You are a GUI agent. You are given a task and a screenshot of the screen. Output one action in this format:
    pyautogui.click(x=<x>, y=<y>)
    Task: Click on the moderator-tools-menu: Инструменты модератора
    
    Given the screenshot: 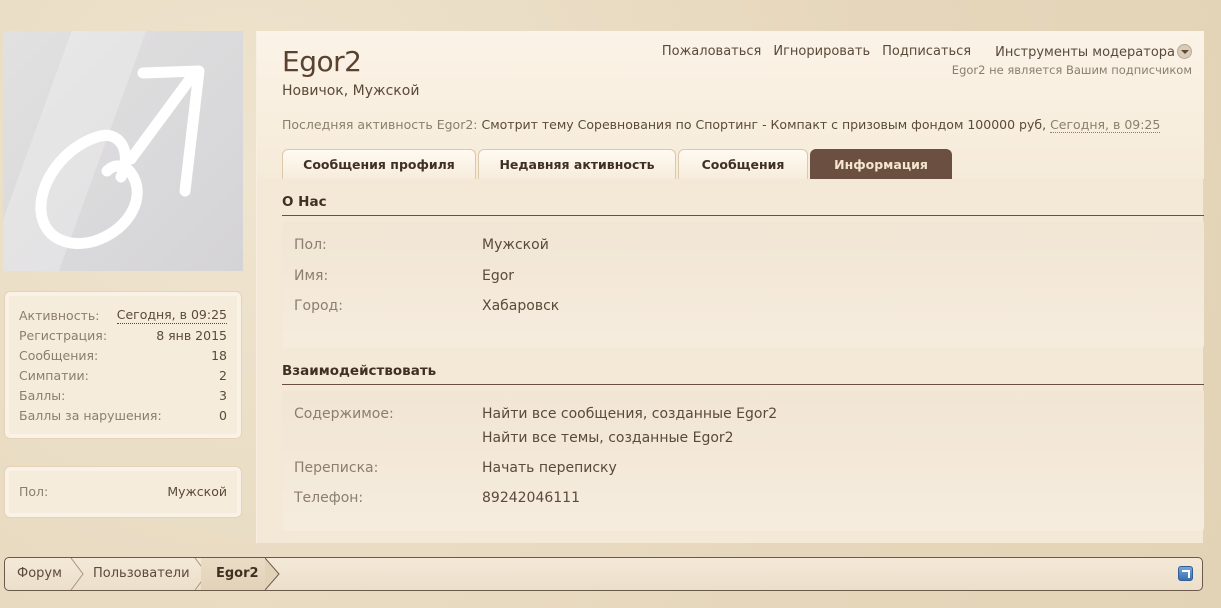 What is the action you would take?
    pyautogui.click(x=1087, y=52)
    